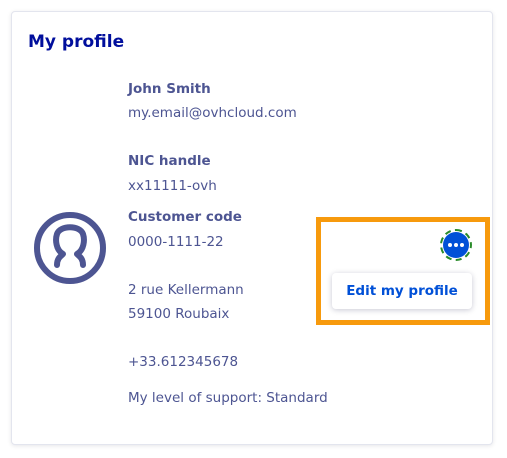  What do you see at coordinates (169, 89) in the screenshot?
I see `profile-name: John Smith` at bounding box center [169, 89].